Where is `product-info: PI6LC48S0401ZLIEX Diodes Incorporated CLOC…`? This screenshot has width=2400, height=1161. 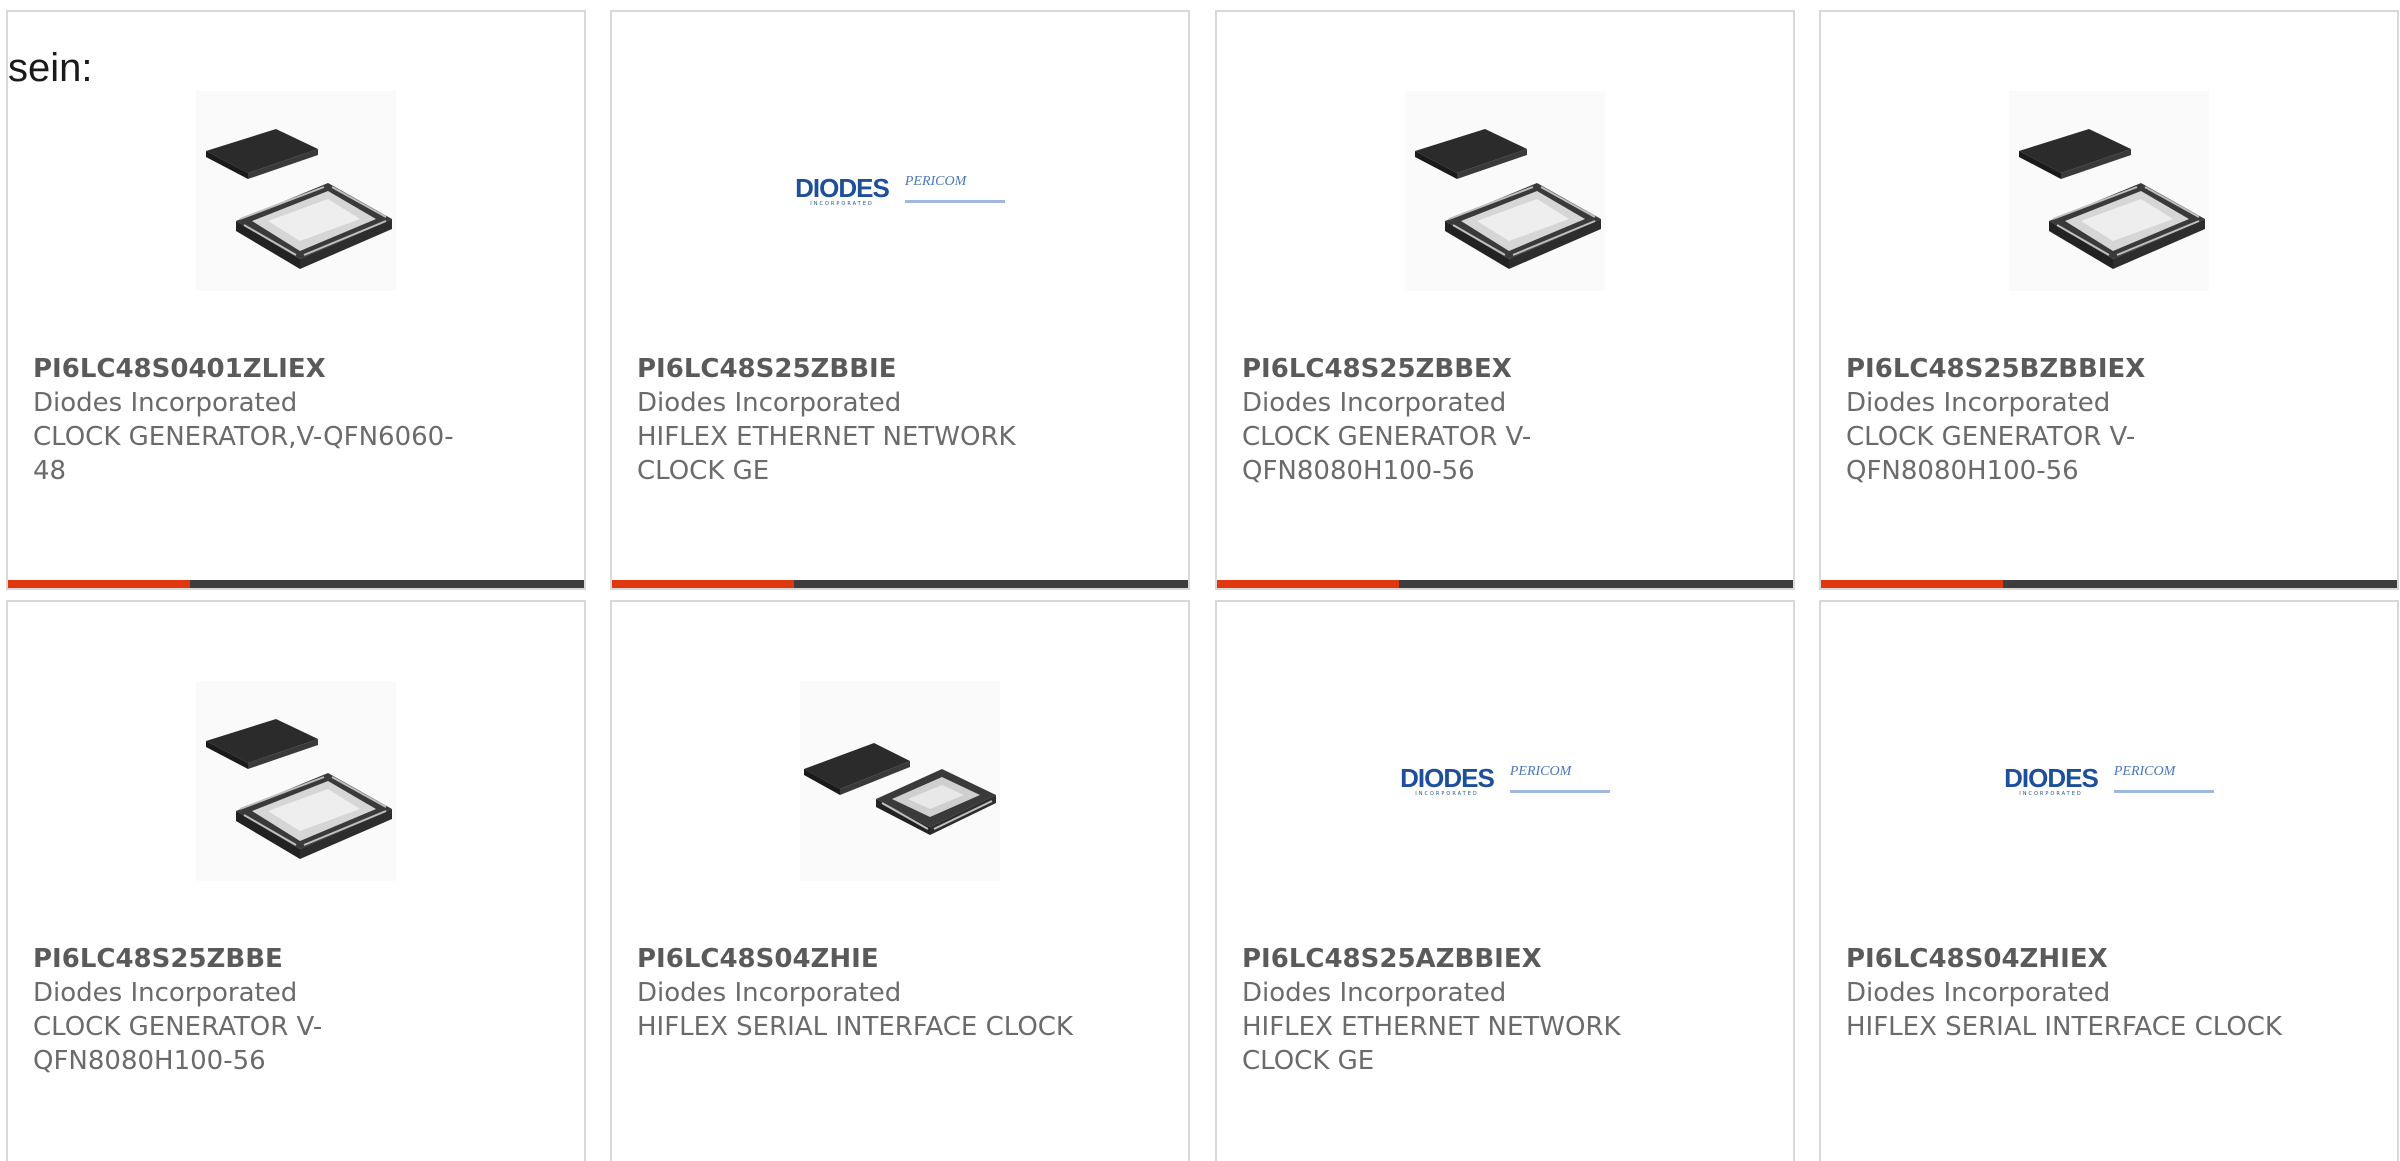 product-info: PI6LC48S0401ZLIEX Diodes Incorporated CLOC… is located at coordinates (253, 420).